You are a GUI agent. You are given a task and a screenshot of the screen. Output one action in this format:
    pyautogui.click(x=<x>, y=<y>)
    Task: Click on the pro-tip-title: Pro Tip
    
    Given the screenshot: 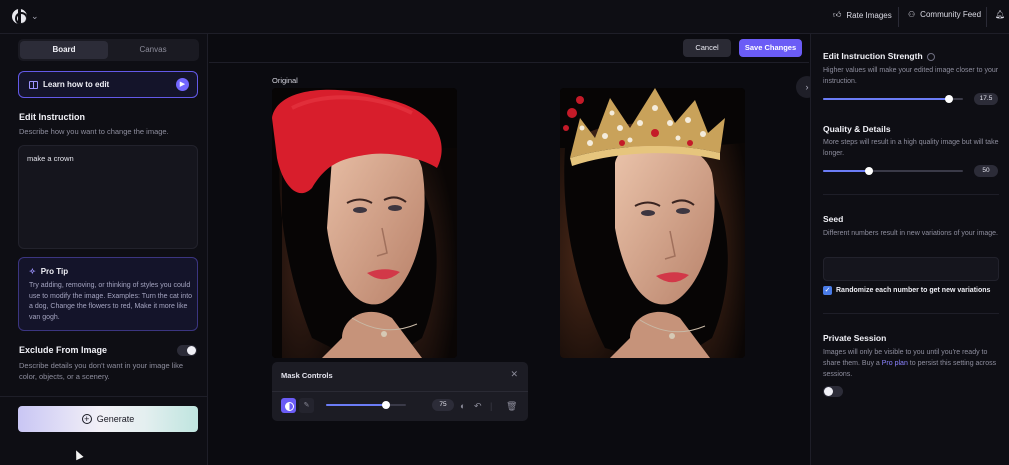 What is the action you would take?
    pyautogui.click(x=54, y=271)
    